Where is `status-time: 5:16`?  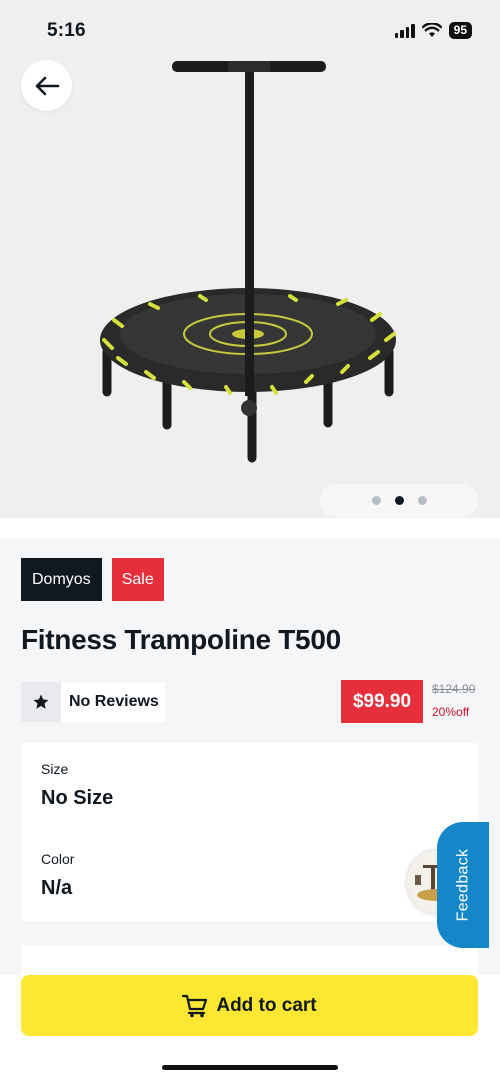 status-time: 5:16 is located at coordinates (66, 30).